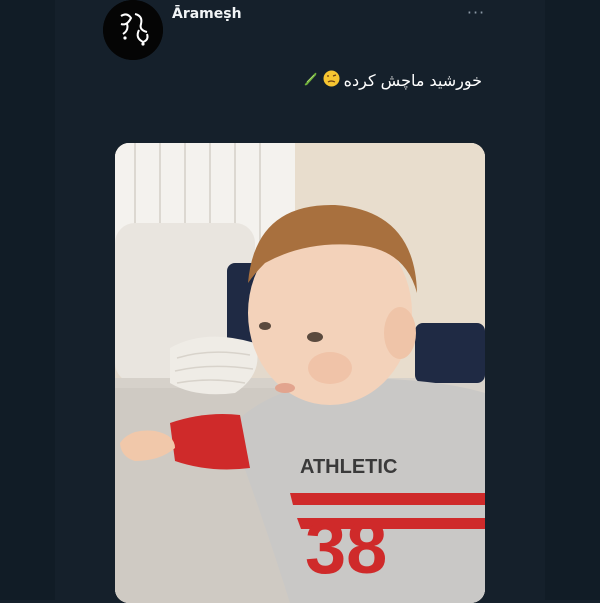  Describe the element at coordinates (348, 467) in the screenshot. I see `shirt-print-text: ATHLETIC` at that location.